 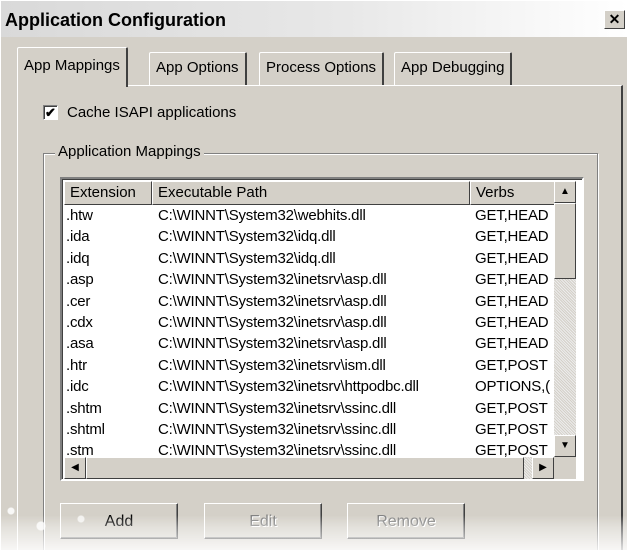 What do you see at coordinates (453, 68) in the screenshot?
I see `tab-app-debugging: App Debugging` at bounding box center [453, 68].